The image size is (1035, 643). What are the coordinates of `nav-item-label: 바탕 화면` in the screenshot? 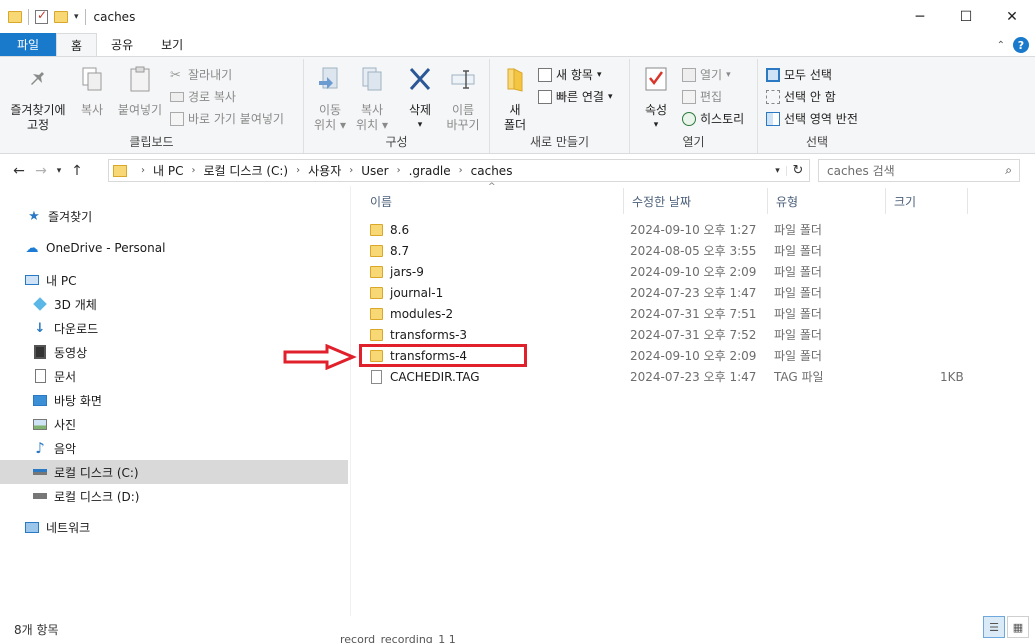 It's located at (78, 400).